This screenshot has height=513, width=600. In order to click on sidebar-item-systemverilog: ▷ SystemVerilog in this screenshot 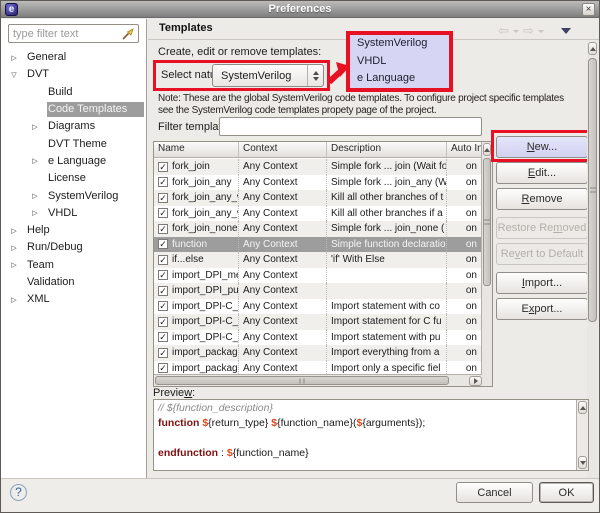, I will do `click(73, 195)`.